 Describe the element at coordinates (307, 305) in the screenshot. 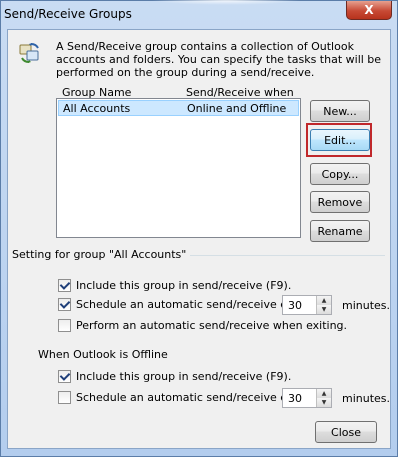

I see `online-minutes-spinner: 30 ▲ ▼` at that location.